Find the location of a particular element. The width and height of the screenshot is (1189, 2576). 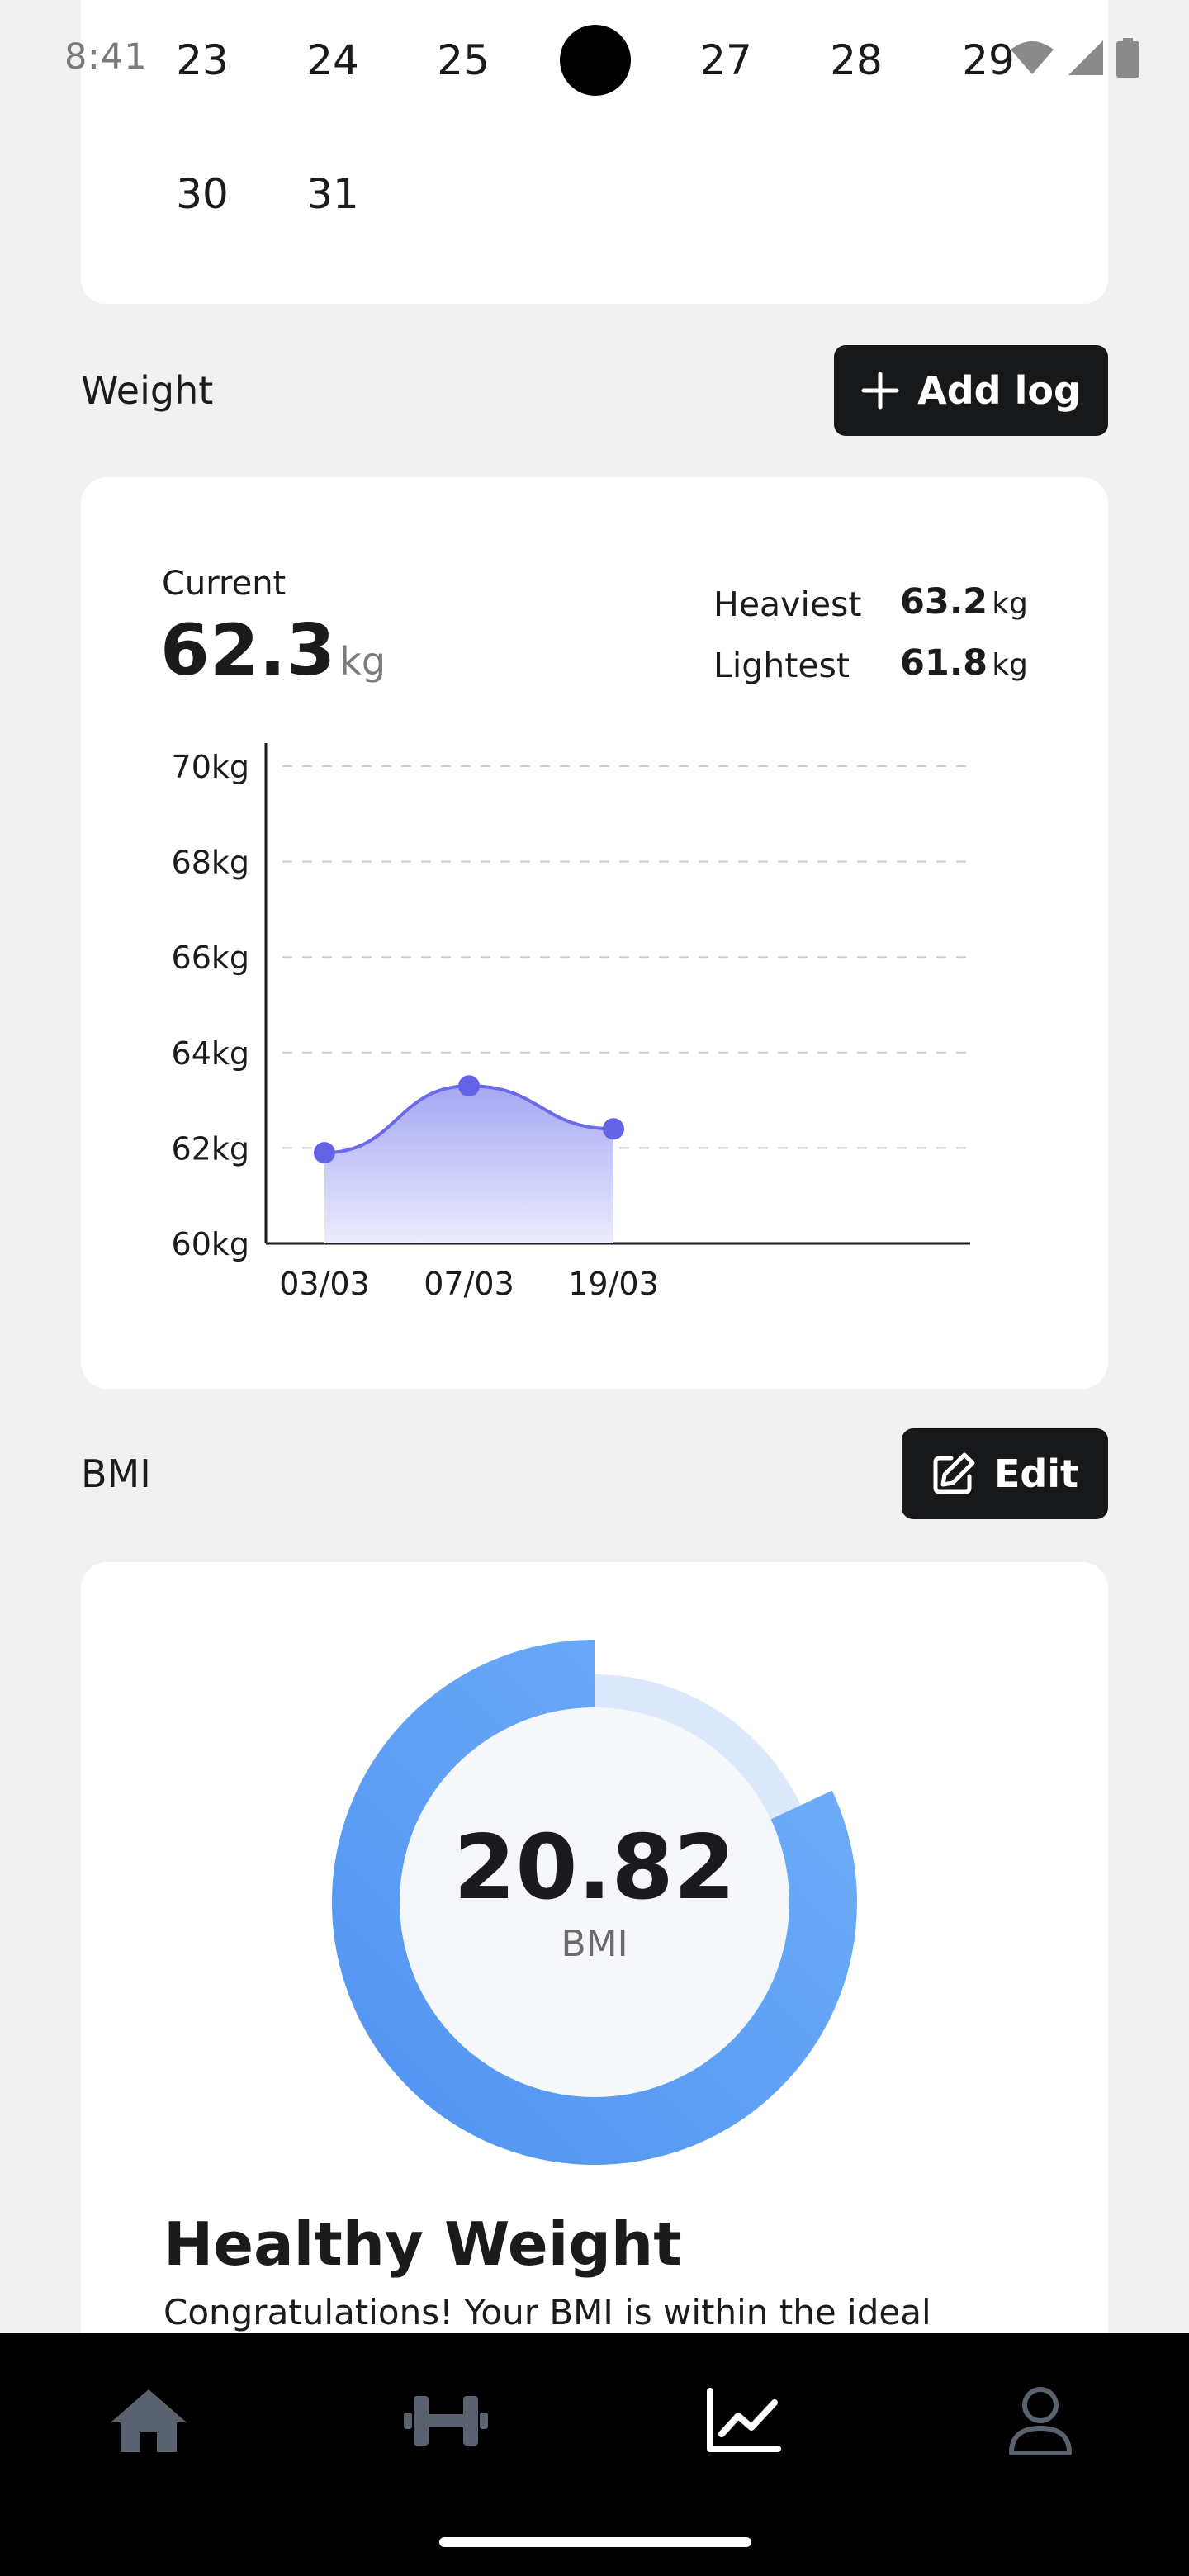

bmi-section-title: BMI is located at coordinates (116, 1473).